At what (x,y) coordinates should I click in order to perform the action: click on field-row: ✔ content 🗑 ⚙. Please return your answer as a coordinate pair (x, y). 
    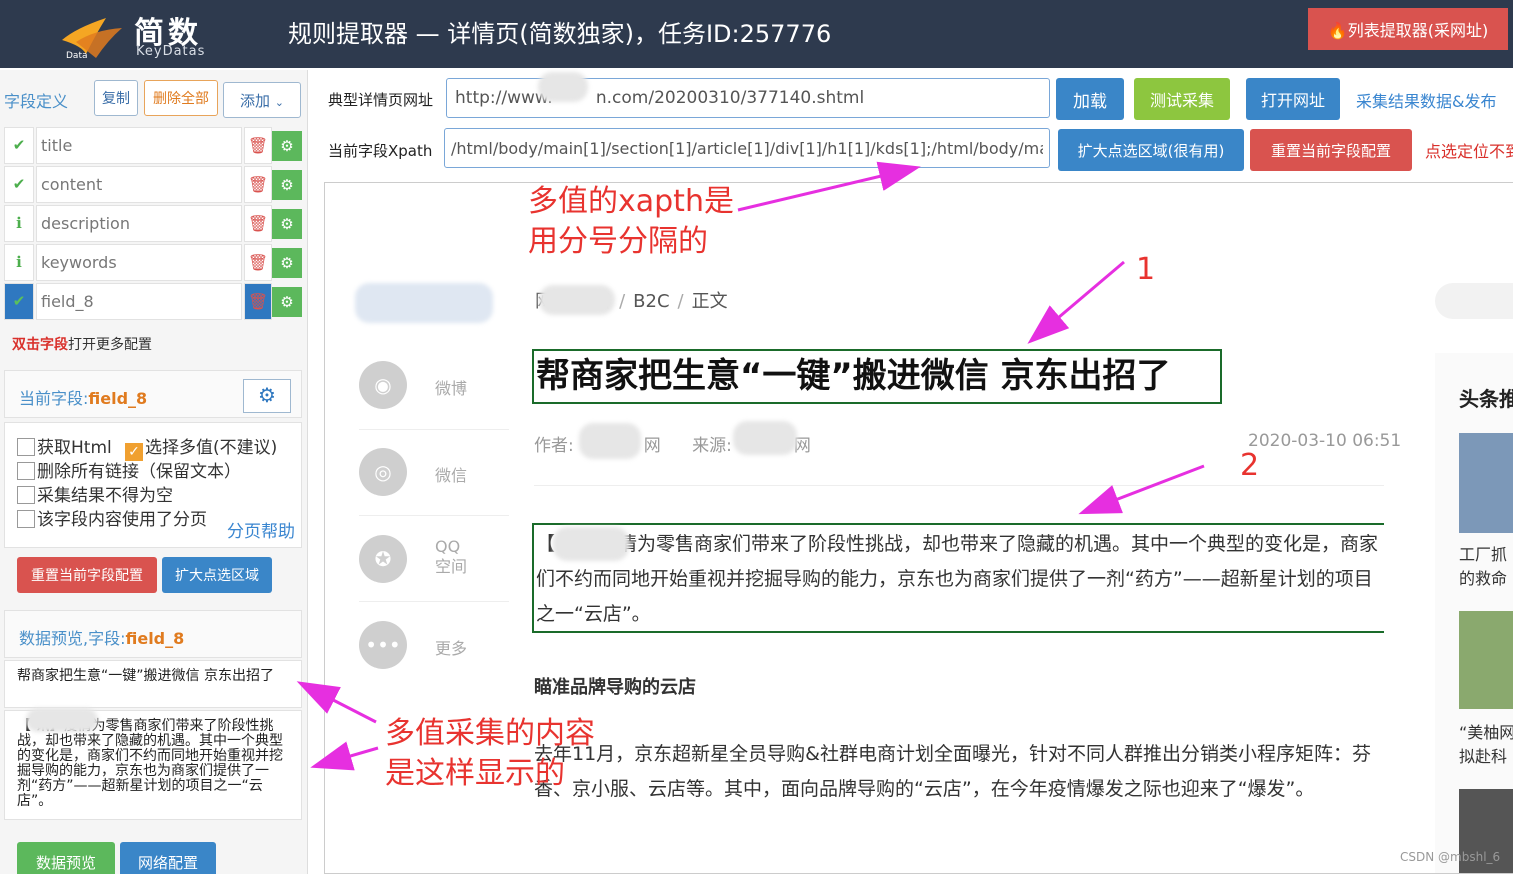
    Looking at the image, I should click on (153, 184).